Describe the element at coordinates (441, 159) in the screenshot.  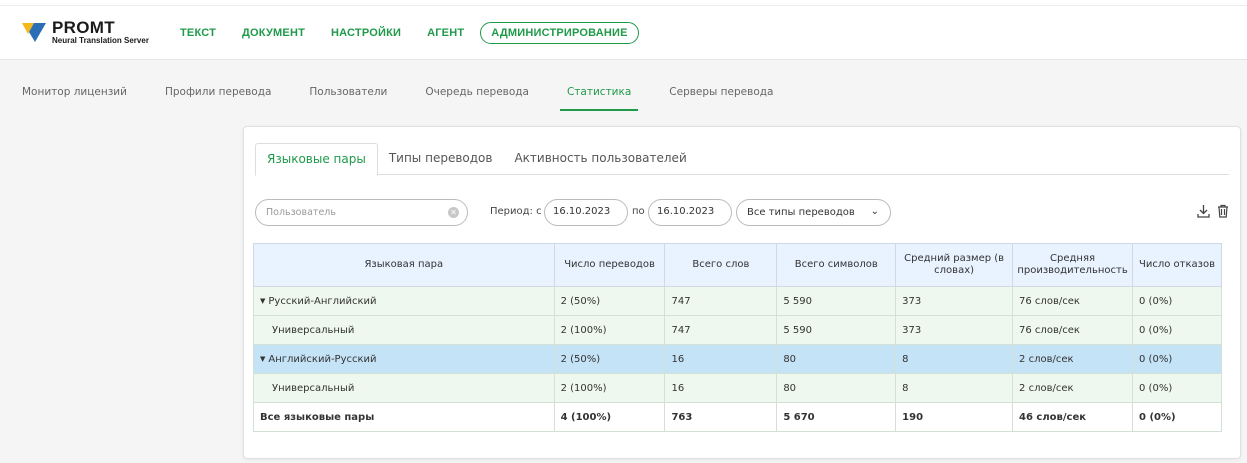
I see `tab-translation-types: Типы переводов` at that location.